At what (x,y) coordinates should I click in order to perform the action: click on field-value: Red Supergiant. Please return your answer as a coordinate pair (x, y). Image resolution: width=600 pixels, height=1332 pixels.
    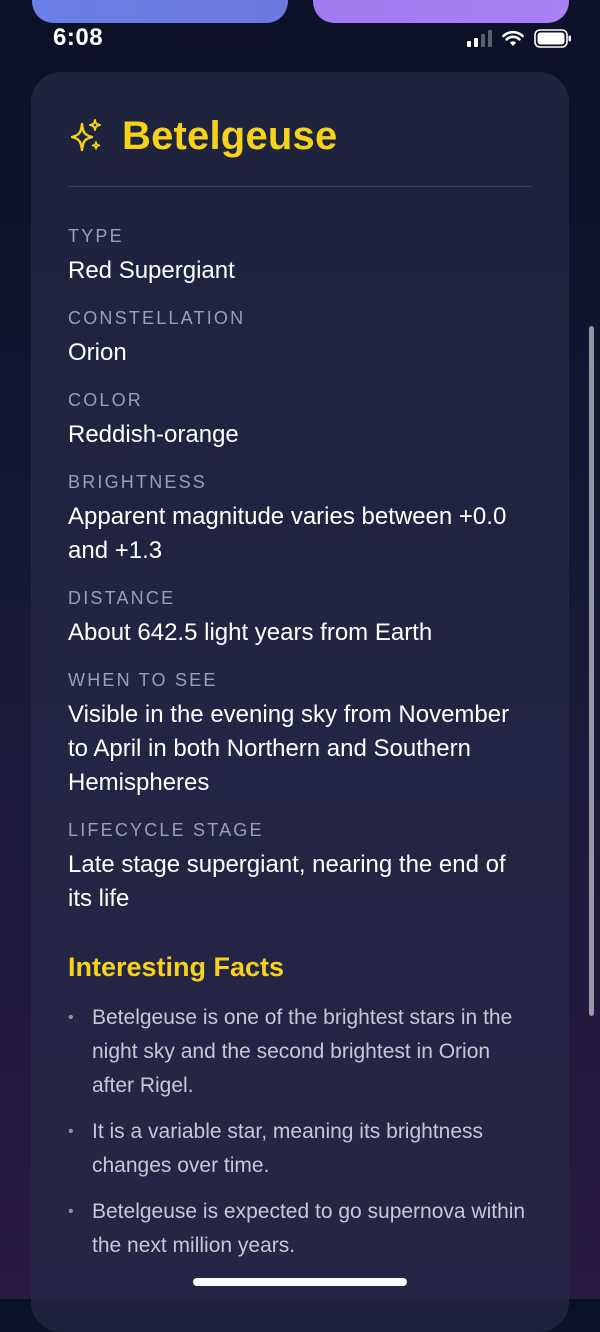
    Looking at the image, I should click on (151, 270).